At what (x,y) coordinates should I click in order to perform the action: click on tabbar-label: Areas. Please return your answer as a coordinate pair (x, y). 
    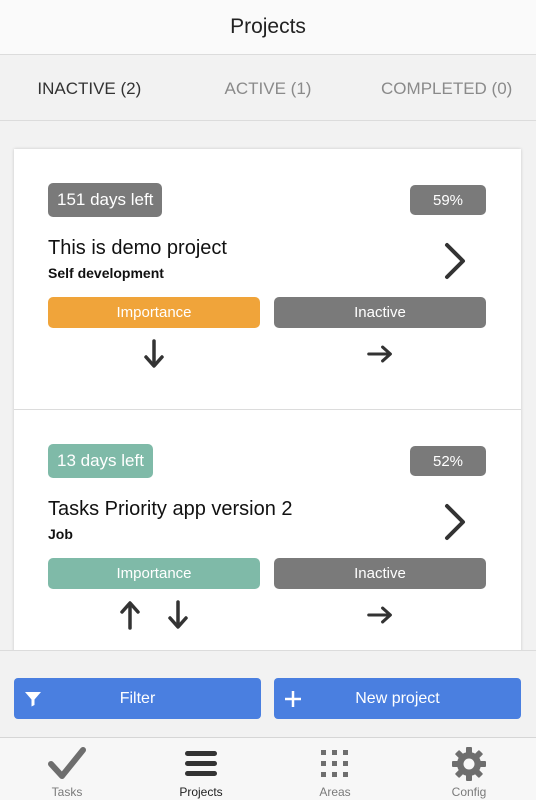
    Looking at the image, I should click on (335, 792).